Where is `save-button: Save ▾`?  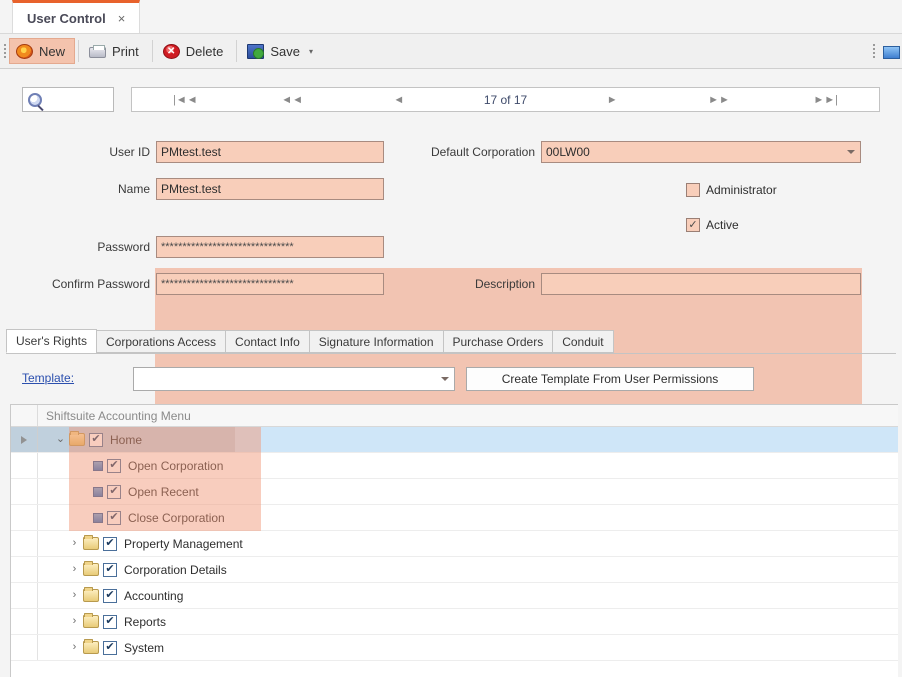 save-button: Save ▾ is located at coordinates (281, 51).